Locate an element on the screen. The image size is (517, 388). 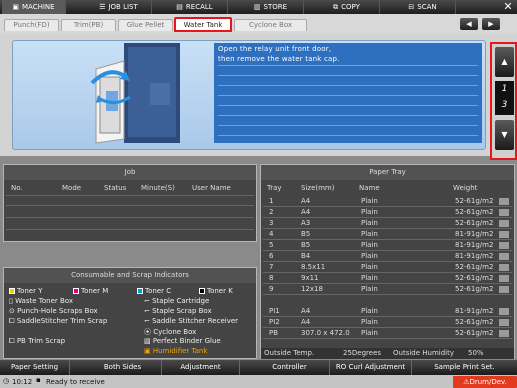
tab-recall: ▤ RECALL is located at coordinates (195, 7).